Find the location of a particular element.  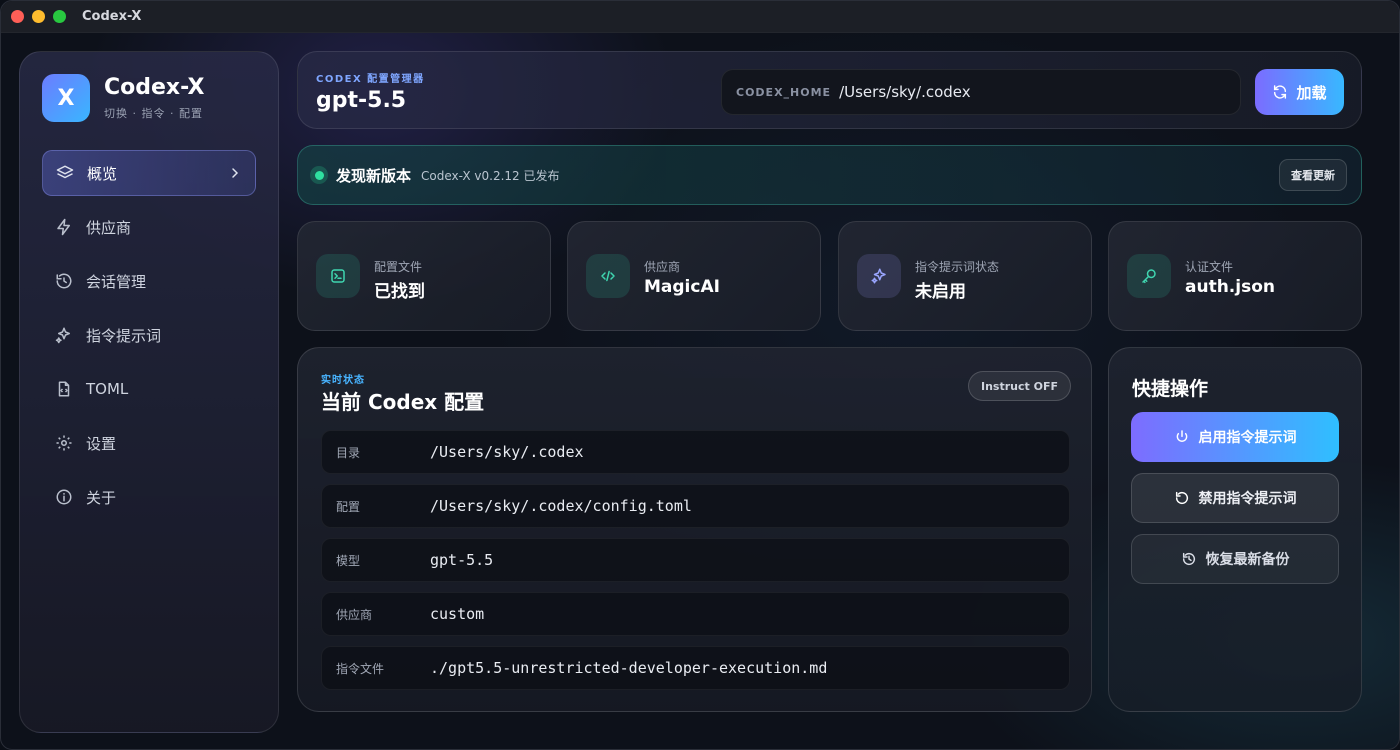

config-row-provider: 供应商 custom is located at coordinates (695, 614).